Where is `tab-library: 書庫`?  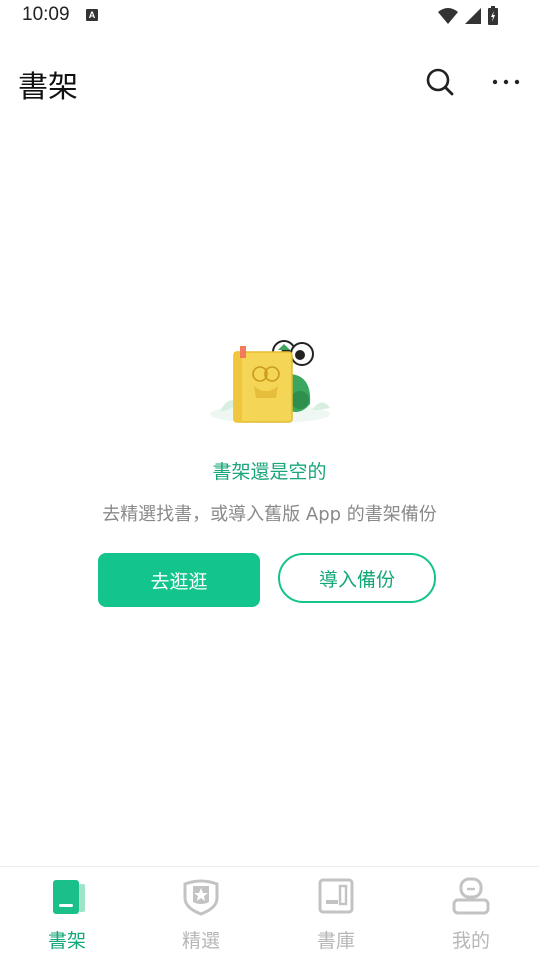 tab-library: 書庫 is located at coordinates (336, 913).